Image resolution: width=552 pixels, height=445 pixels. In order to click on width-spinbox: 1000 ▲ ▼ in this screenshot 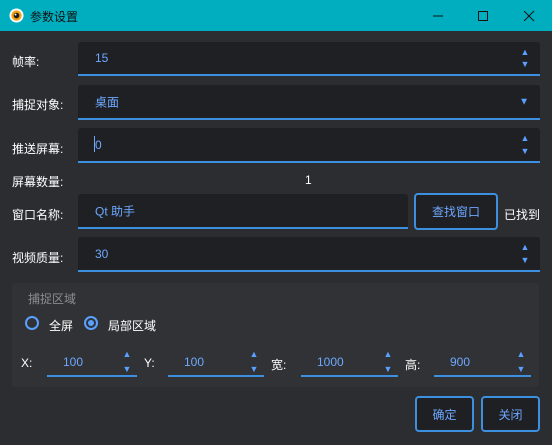, I will do `click(349, 363)`.